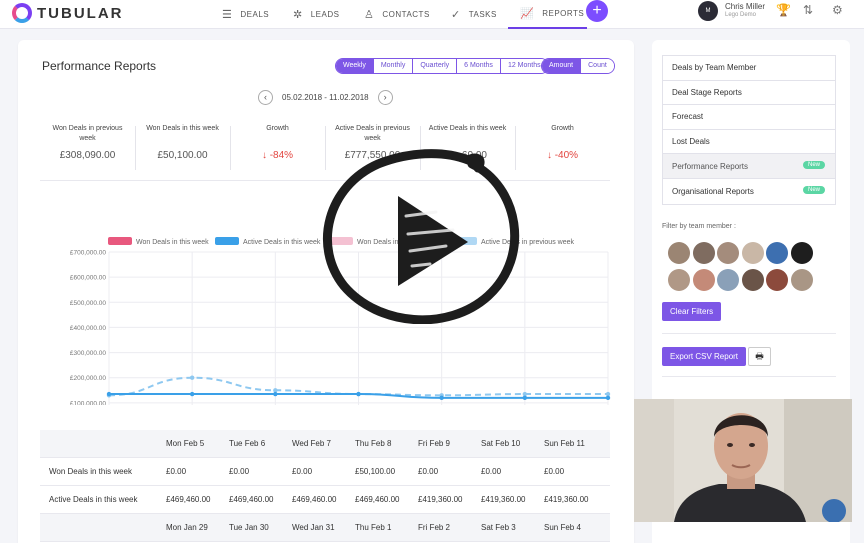 The image size is (864, 543). Describe the element at coordinates (375, 471) in the screenshot. I see `table-cell: £50,100.00` at that location.